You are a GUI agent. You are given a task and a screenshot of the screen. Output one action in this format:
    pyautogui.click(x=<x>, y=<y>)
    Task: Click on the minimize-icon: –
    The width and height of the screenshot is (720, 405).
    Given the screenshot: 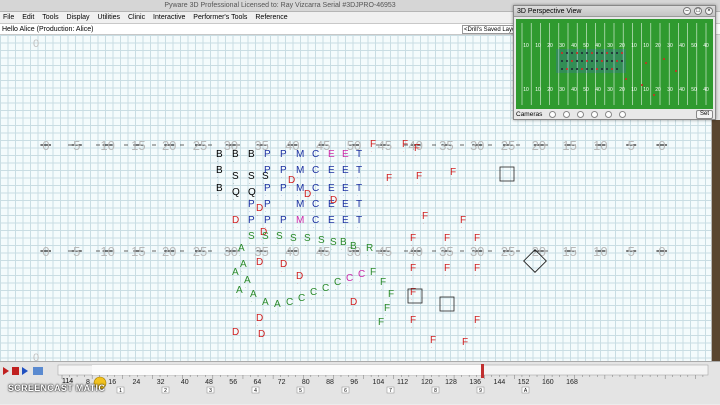 What is the action you would take?
    pyautogui.click(x=687, y=11)
    